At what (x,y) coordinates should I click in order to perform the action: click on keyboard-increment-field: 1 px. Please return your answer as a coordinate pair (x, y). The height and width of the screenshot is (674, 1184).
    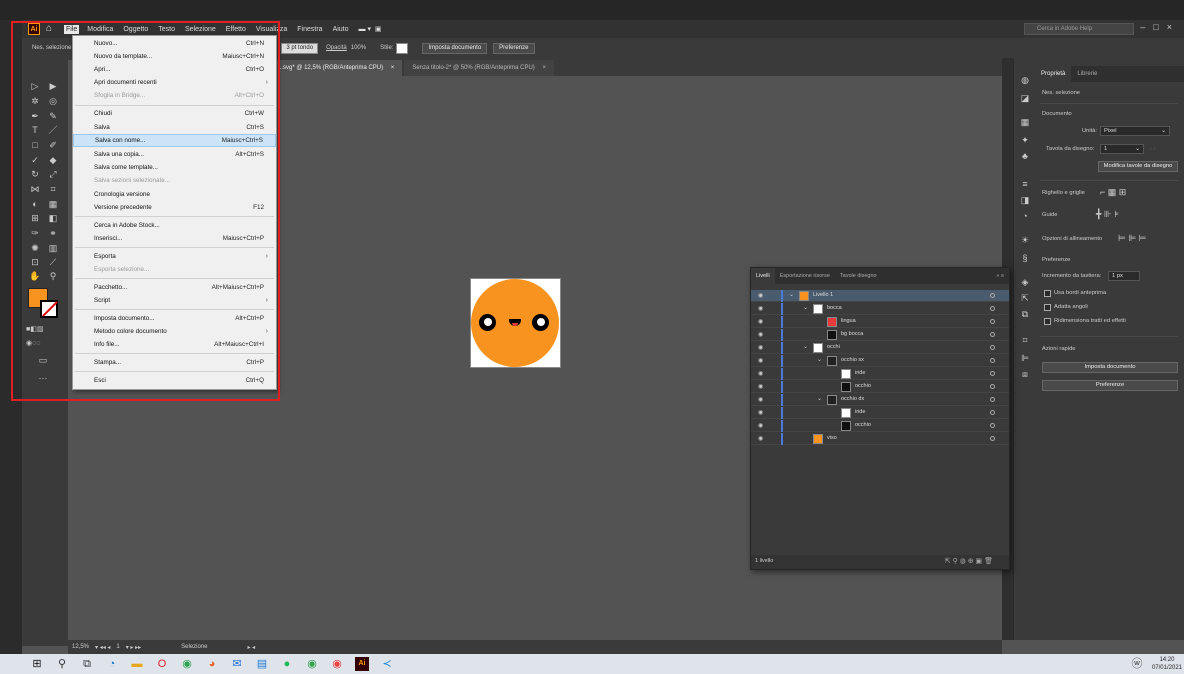
    Looking at the image, I should click on (1124, 276).